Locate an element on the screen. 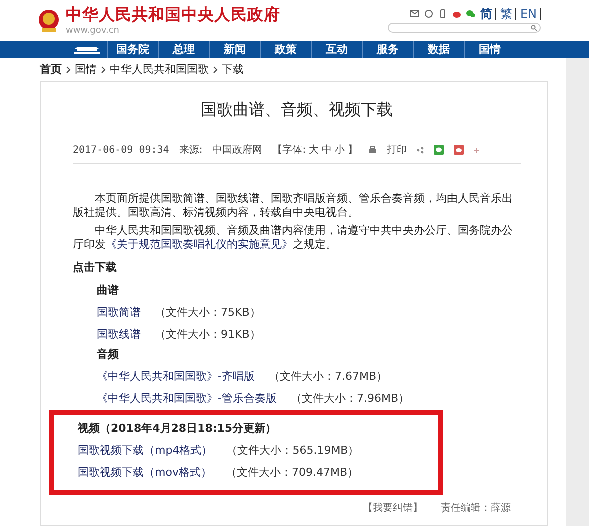  site-title: 中华人民共和国中央人民政府 is located at coordinates (173, 15).